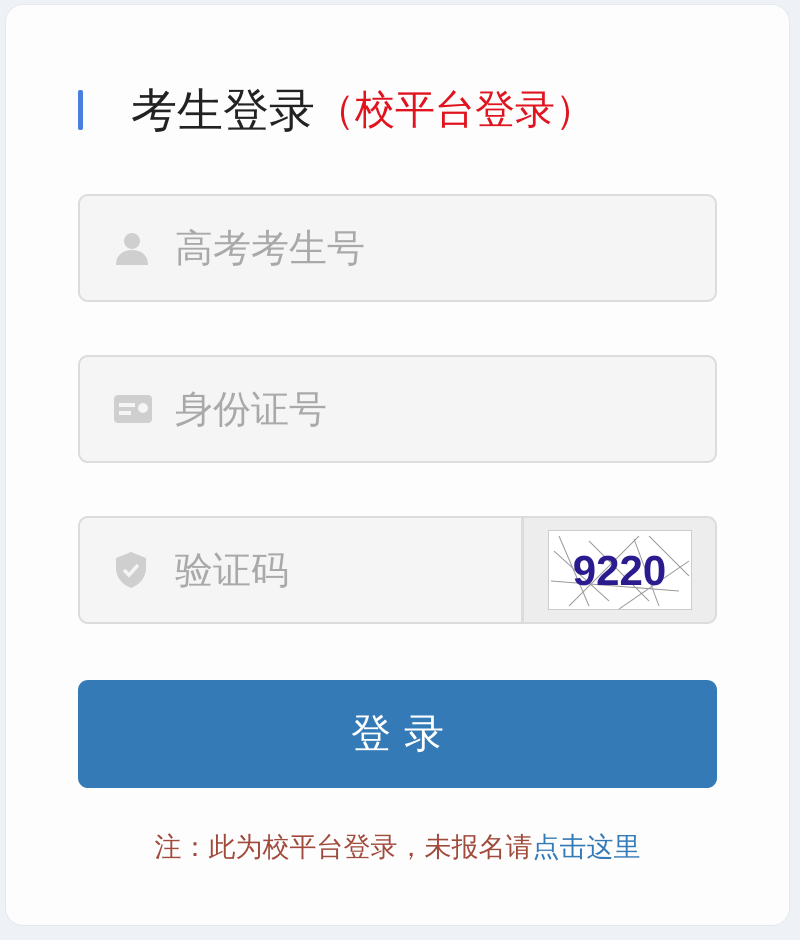 This screenshot has width=800, height=940. Describe the element at coordinates (80, 110) in the screenshot. I see `title-accent-bar` at that location.